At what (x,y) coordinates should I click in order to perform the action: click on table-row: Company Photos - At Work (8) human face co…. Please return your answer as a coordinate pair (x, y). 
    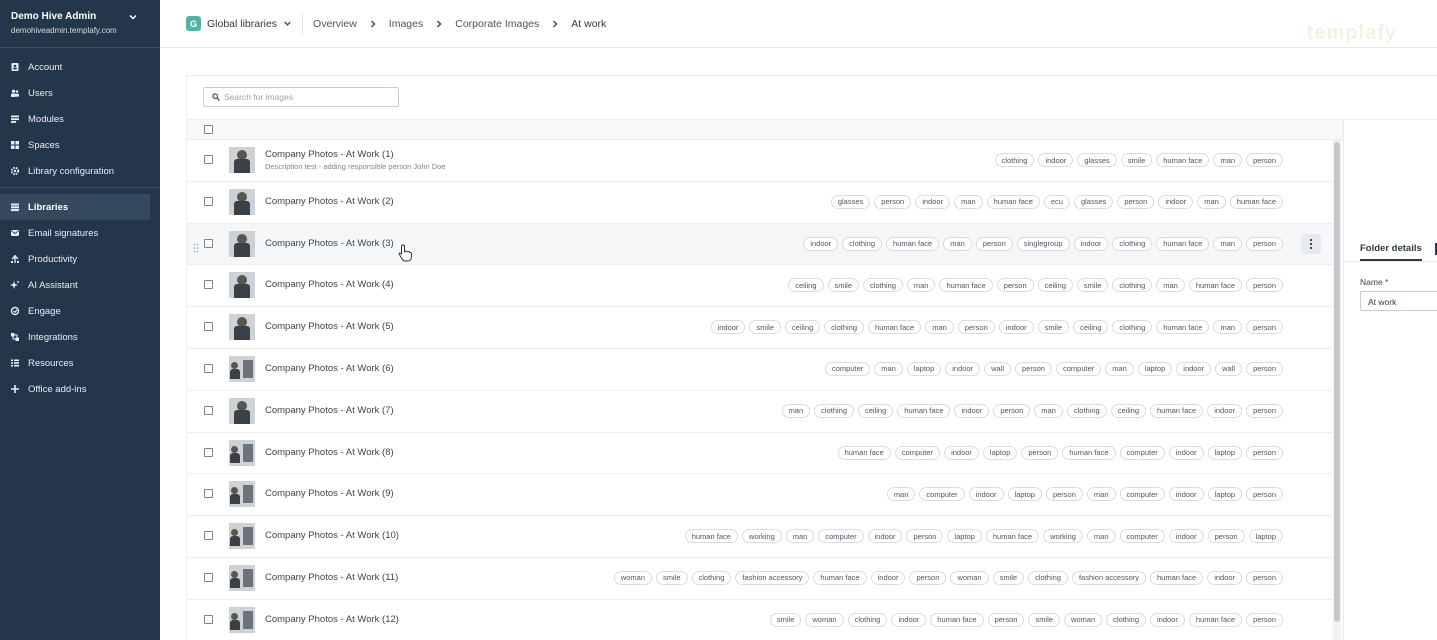
    Looking at the image, I should click on (762, 454).